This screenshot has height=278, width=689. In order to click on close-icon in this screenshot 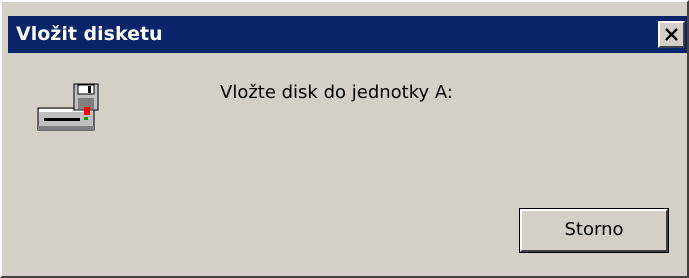, I will do `click(671, 34)`.